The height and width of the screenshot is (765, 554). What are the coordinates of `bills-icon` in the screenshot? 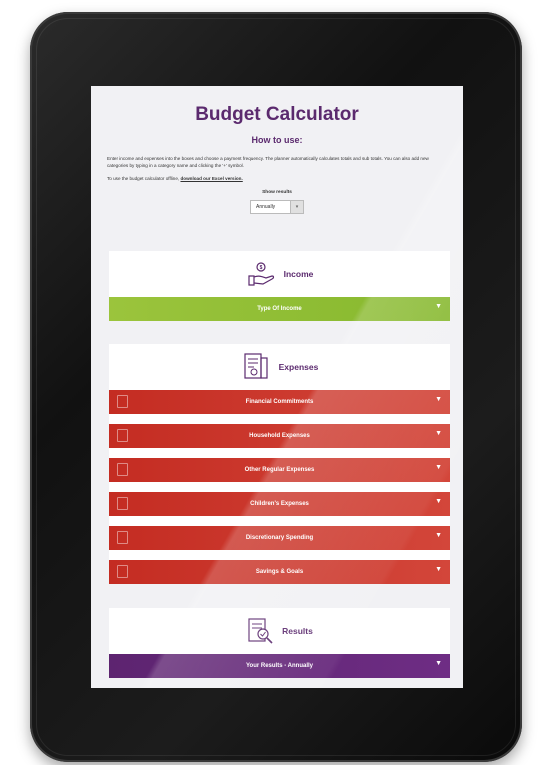 It's located at (256, 366).